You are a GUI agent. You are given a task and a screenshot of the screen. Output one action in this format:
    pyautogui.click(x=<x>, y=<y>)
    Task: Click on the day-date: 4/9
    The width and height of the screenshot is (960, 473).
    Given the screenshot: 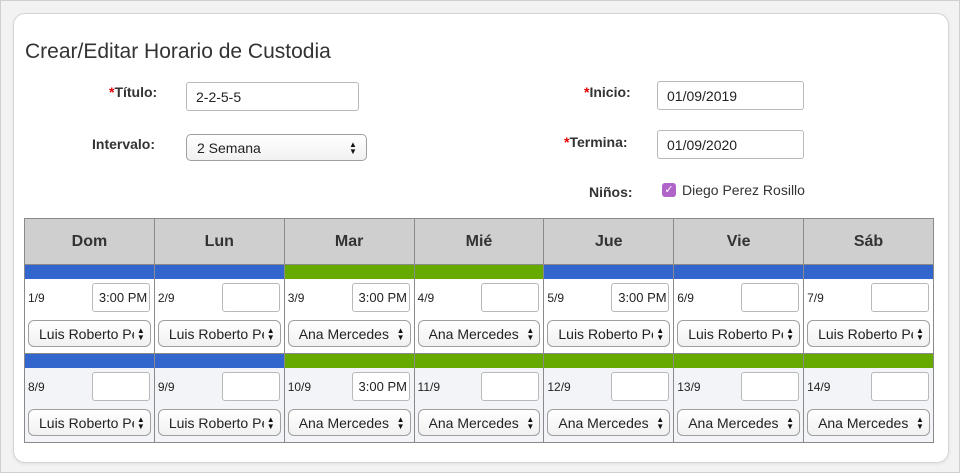 What is the action you would take?
    pyautogui.click(x=426, y=298)
    